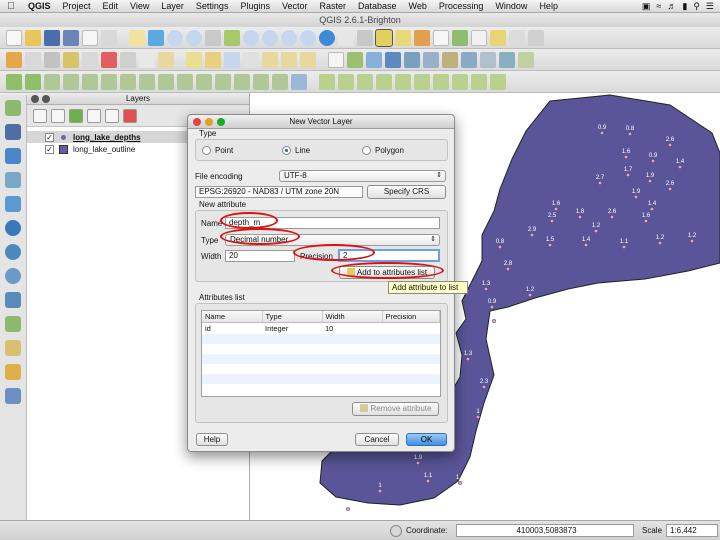  I want to click on offset-curve-icon, so click(185, 81).